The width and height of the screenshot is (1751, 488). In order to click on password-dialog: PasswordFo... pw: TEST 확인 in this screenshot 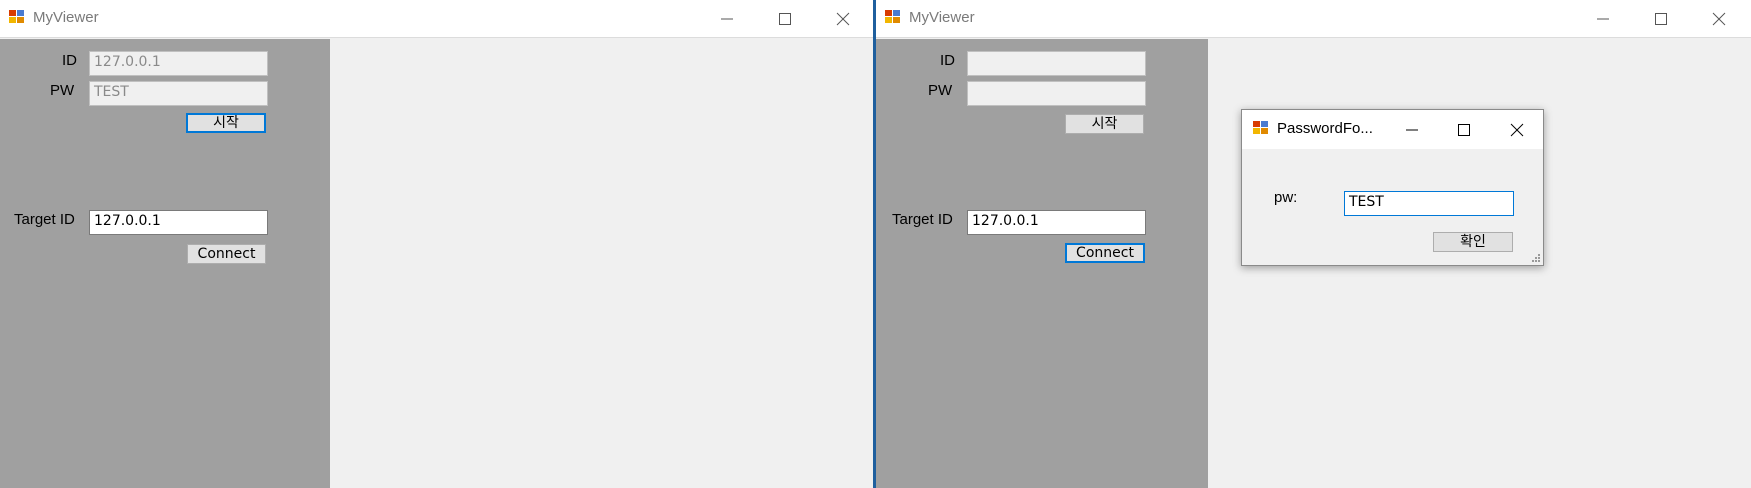, I will do `click(1392, 187)`.